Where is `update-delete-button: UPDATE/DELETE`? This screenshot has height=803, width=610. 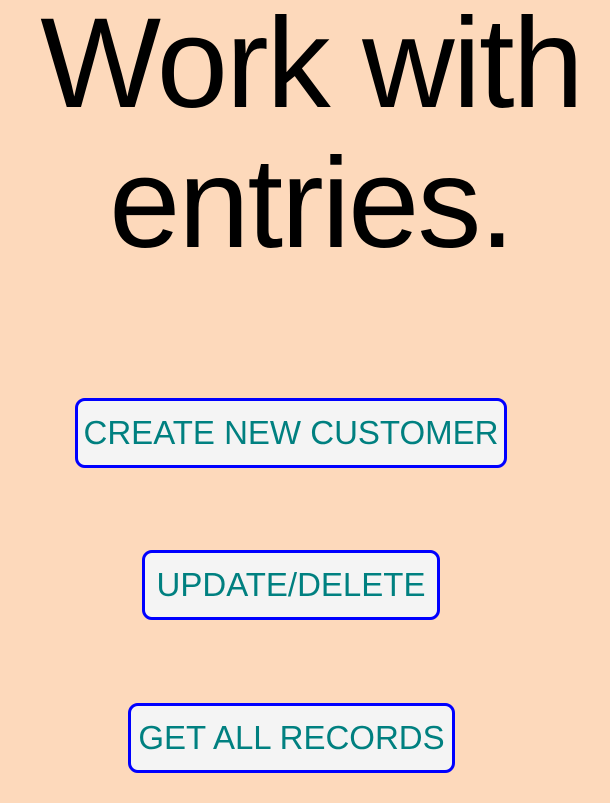 update-delete-button: UPDATE/DELETE is located at coordinates (291, 585).